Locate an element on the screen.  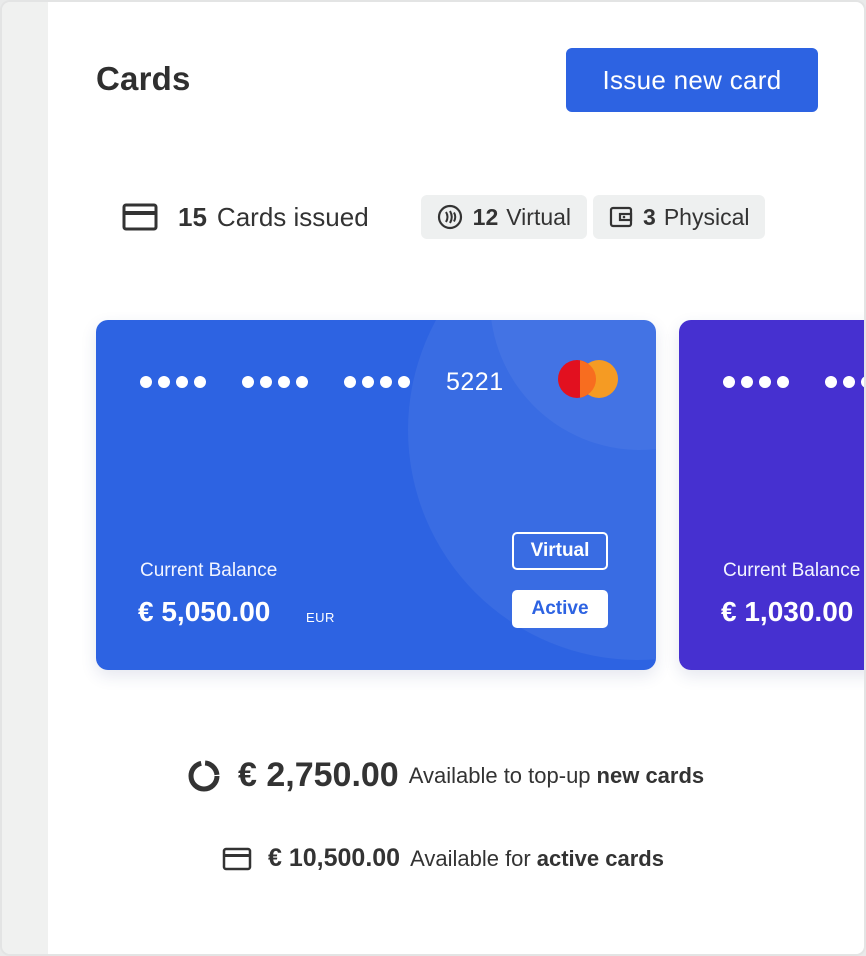
active-summary: € 10,500.00 Available for active cards is located at coordinates (443, 858).